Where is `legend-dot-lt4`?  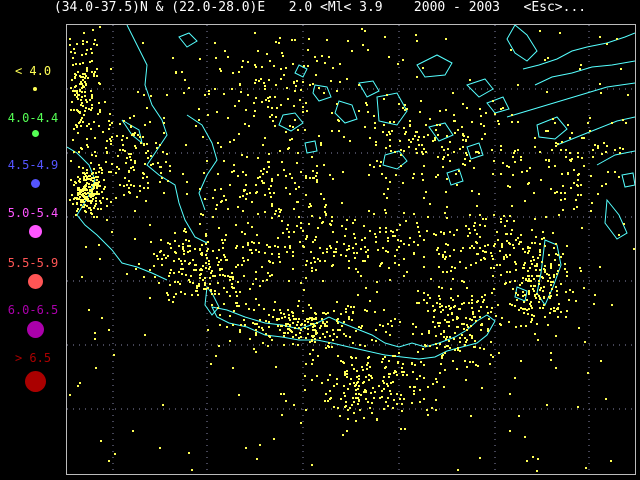 legend-dot-lt4 is located at coordinates (35, 89).